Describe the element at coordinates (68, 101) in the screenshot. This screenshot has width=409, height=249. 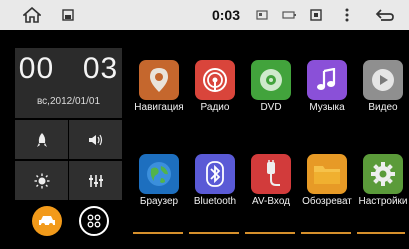
I see `clock-date: вс,2012/01/01` at that location.